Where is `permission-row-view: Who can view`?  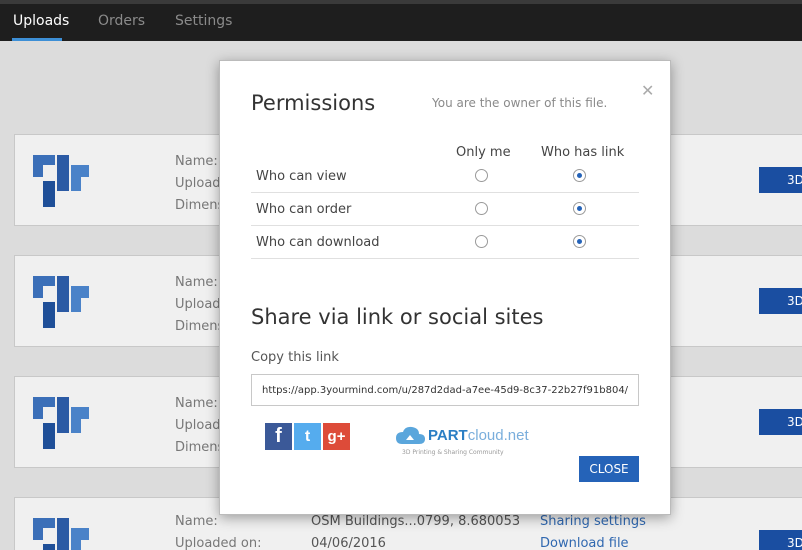
permission-row-view: Who can view is located at coordinates (445, 176).